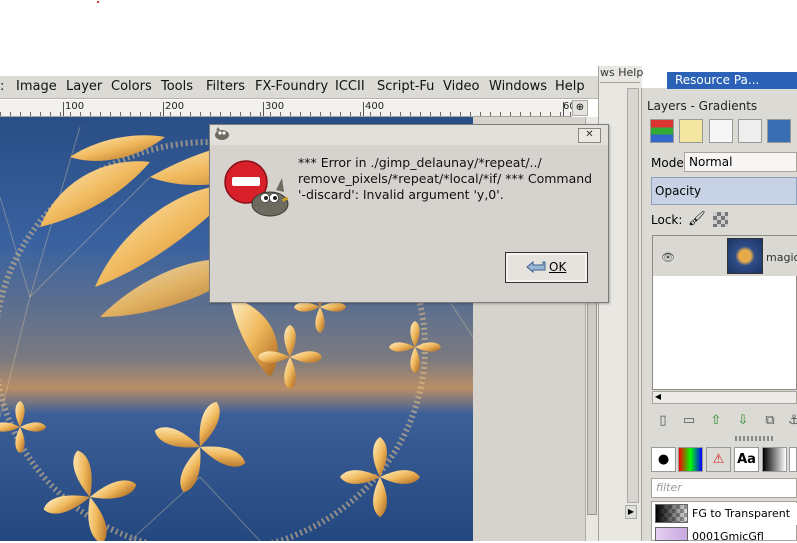 Image resolution: width=797 pixels, height=543 pixels. Describe the element at coordinates (770, 421) in the screenshot. I see `duplicate-layer-icon: ⧉` at that location.